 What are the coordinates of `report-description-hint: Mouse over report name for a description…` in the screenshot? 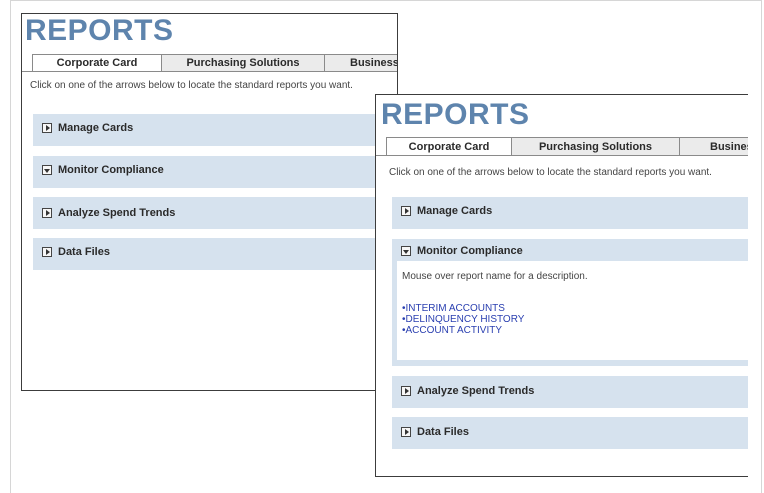 It's located at (495, 276).